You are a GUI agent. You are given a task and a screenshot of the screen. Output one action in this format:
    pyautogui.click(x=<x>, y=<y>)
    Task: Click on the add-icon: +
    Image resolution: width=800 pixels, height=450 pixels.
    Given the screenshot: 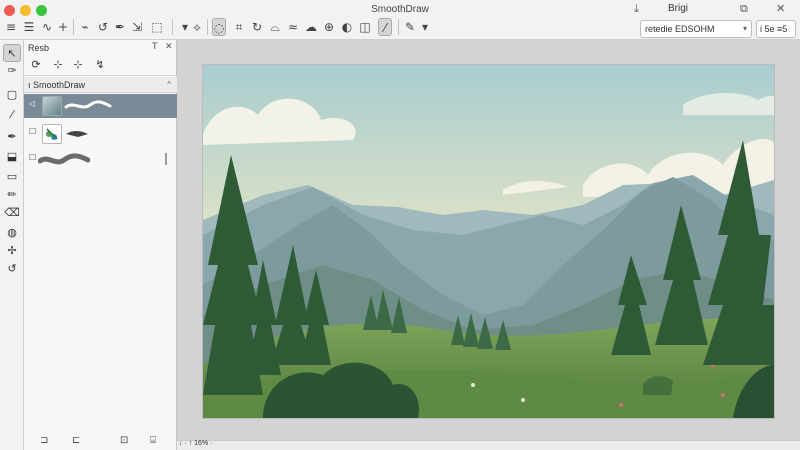 What is the action you would take?
    pyautogui.click(x=63, y=27)
    